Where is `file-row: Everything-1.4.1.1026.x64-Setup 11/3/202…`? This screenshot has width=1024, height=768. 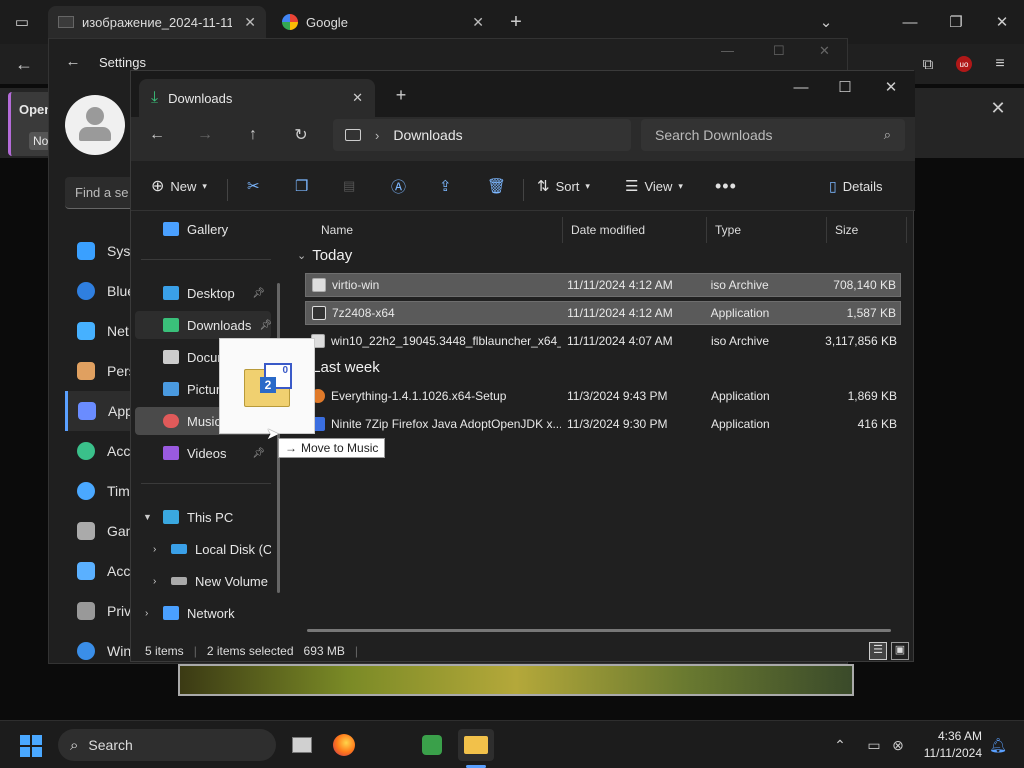 file-row: Everything-1.4.1.1026.x64-Setup 11/3/202… is located at coordinates (603, 396).